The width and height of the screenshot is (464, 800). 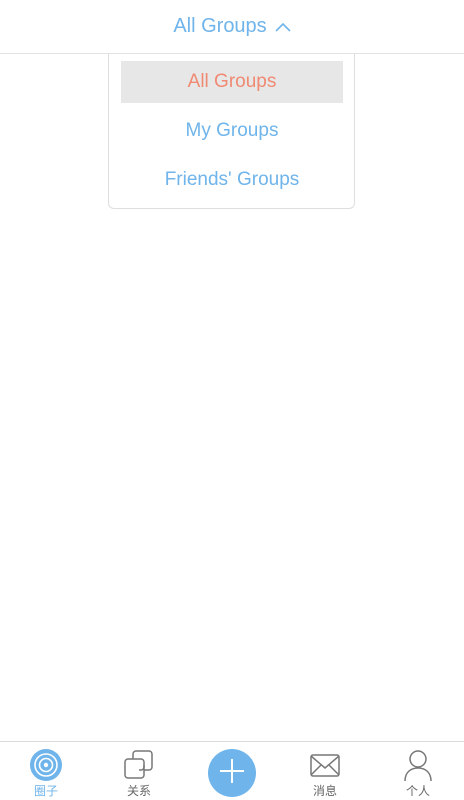 I want to click on group-filter-toggle: All Groups, so click(x=232, y=26).